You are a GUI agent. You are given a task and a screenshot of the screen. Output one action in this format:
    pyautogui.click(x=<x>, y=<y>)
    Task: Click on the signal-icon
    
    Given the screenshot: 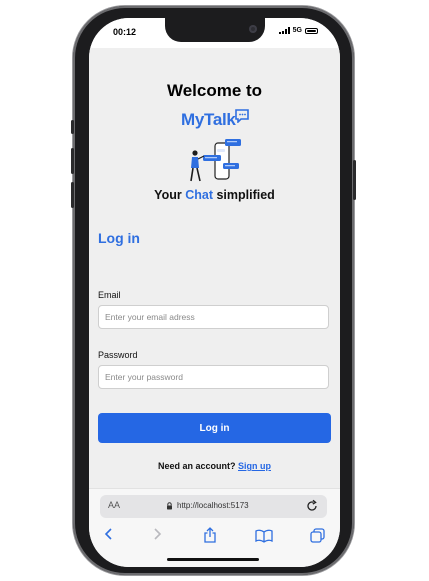 What is the action you would take?
    pyautogui.click(x=284, y=30)
    